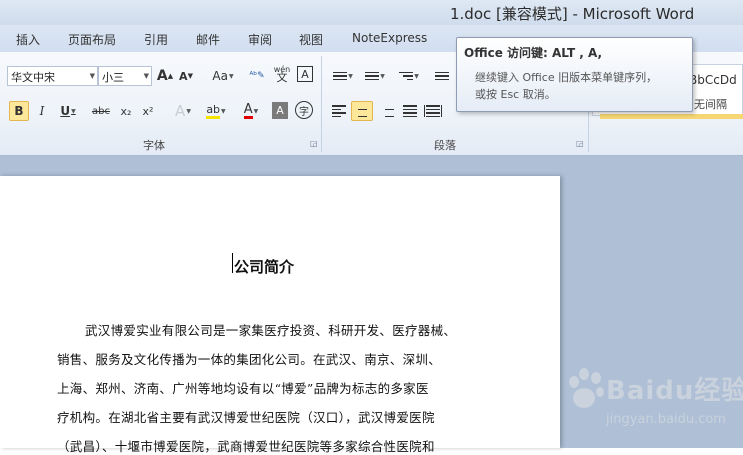  I want to click on font-name-select: 华文中宋 ▼, so click(52, 76).